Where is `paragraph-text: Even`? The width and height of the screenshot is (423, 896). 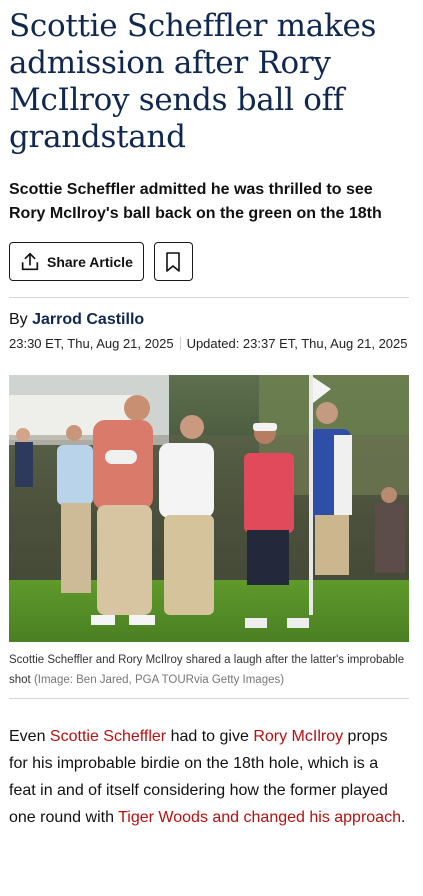
paragraph-text: Even is located at coordinates (29, 736).